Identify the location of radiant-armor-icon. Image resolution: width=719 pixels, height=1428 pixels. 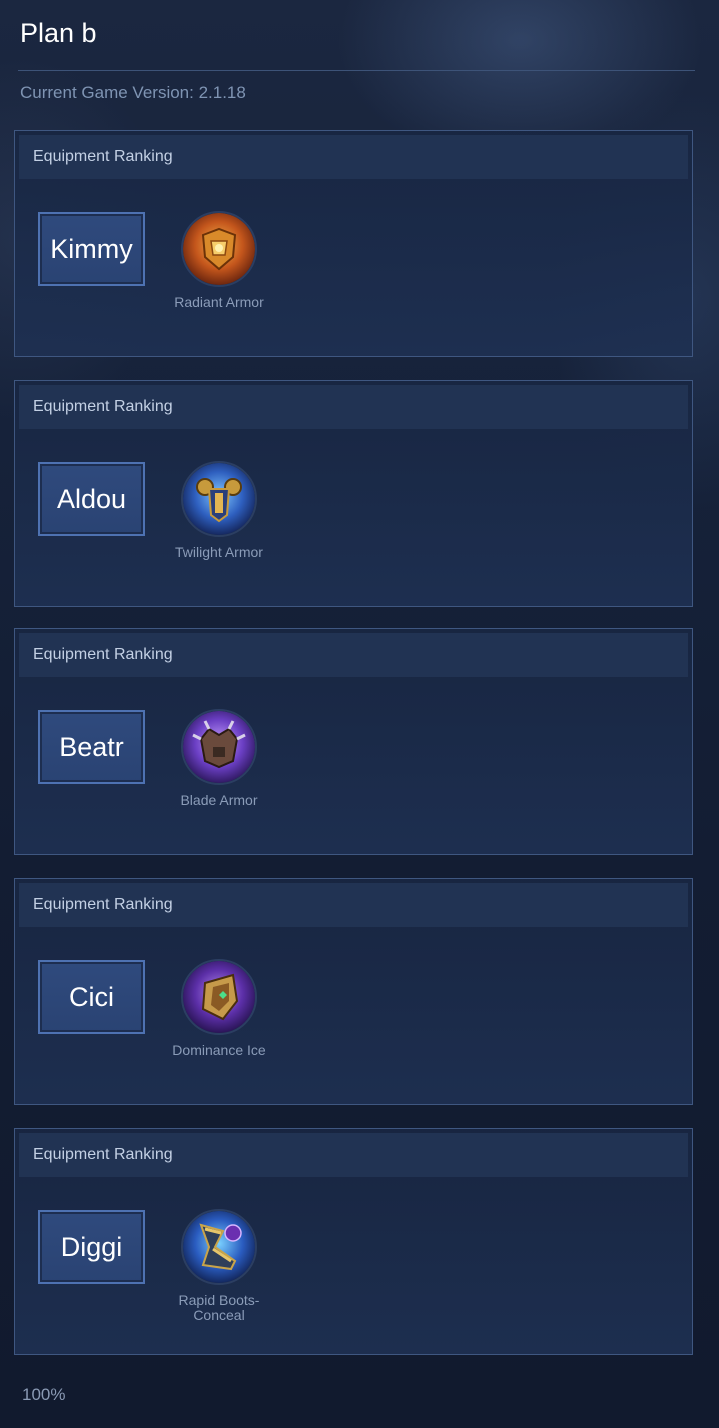
(219, 249).